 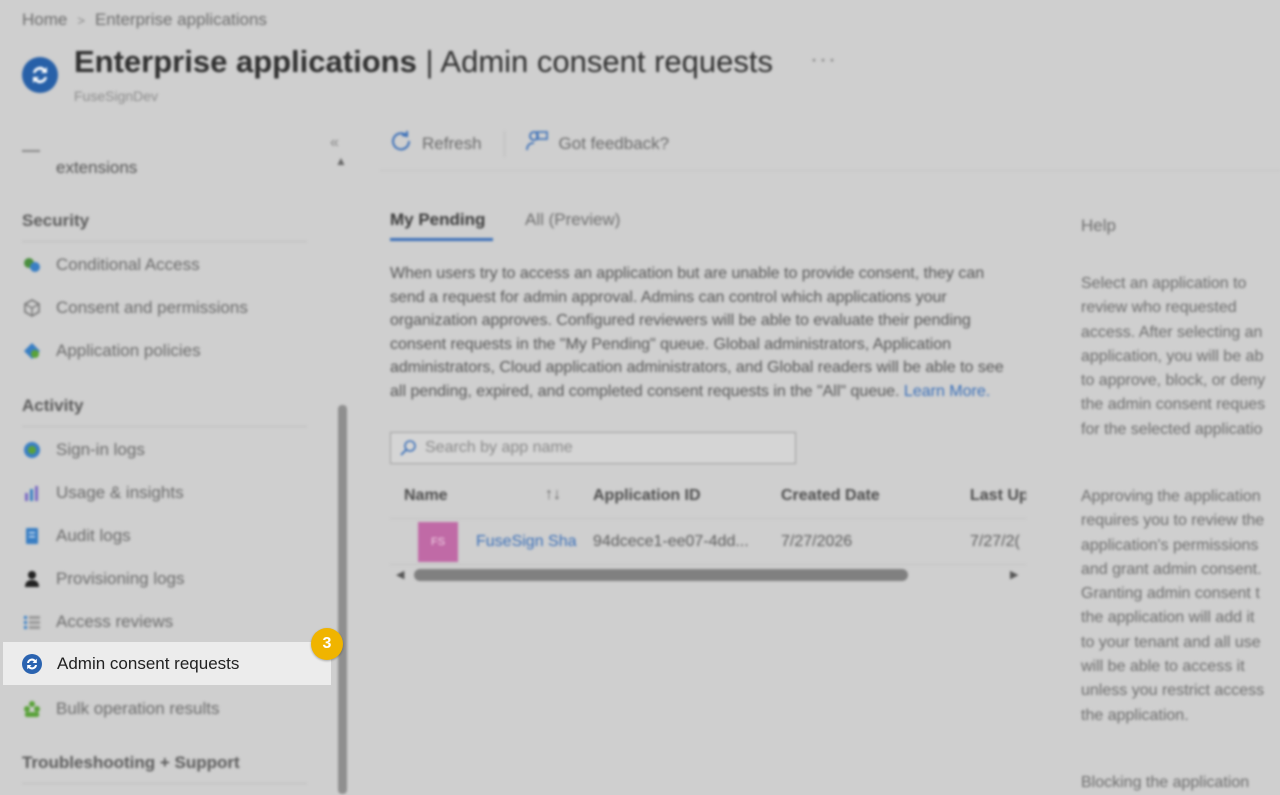 What do you see at coordinates (527, 542) in the screenshot?
I see `app-name-link: FuseSign Sha` at bounding box center [527, 542].